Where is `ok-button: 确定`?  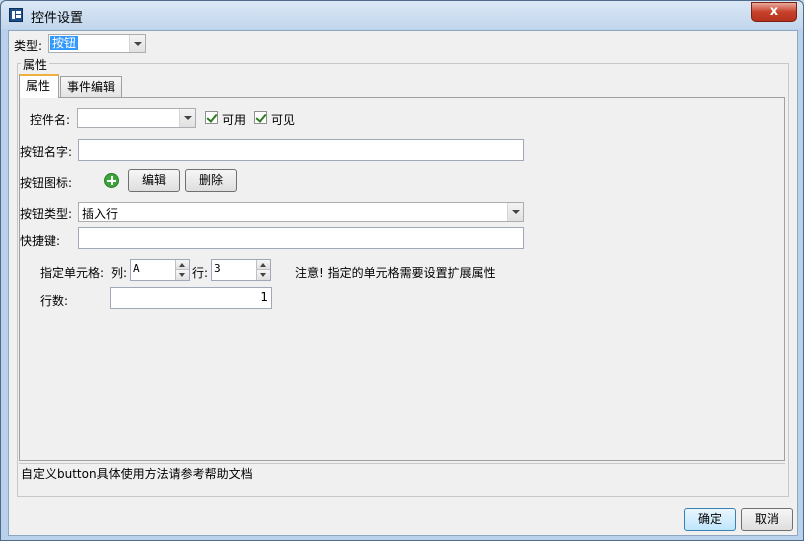
ok-button: 确定 is located at coordinates (710, 519).